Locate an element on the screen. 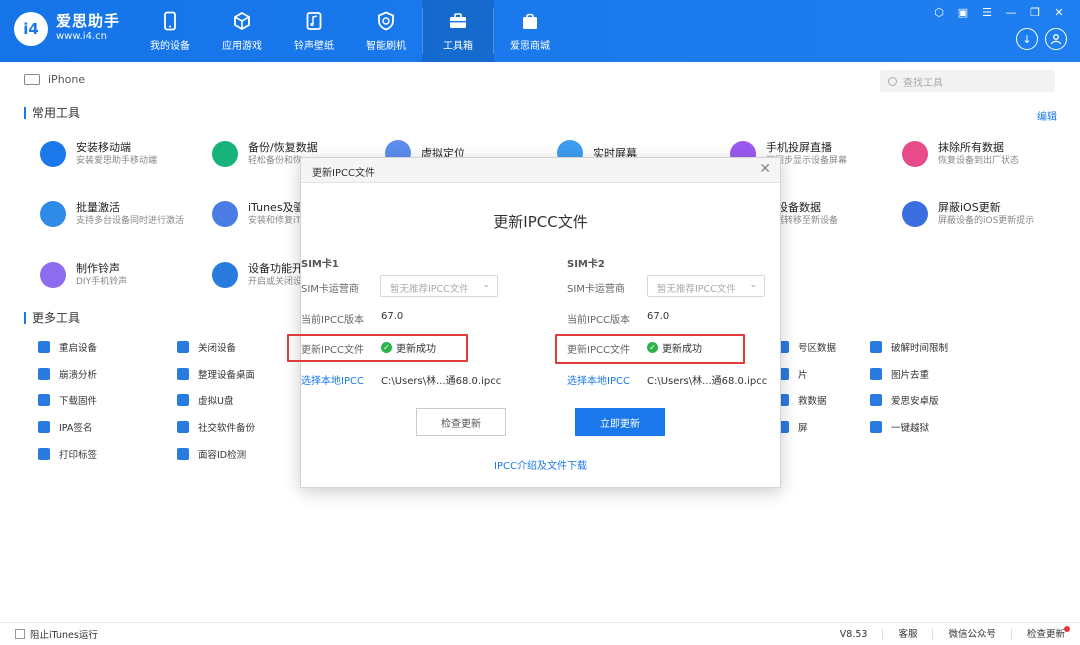 The width and height of the screenshot is (1080, 645). sim2-carrier-select: 暂无推荐IPCC文件 ⌄ is located at coordinates (706, 286).